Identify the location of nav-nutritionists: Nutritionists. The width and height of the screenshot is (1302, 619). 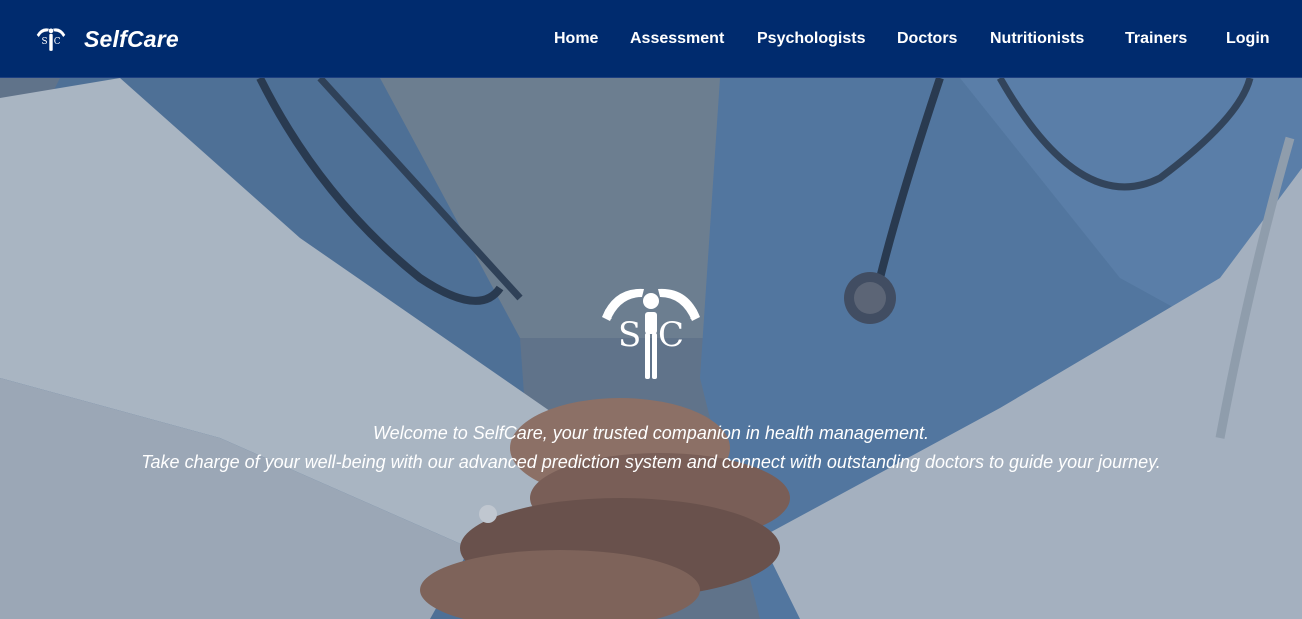
(1037, 39).